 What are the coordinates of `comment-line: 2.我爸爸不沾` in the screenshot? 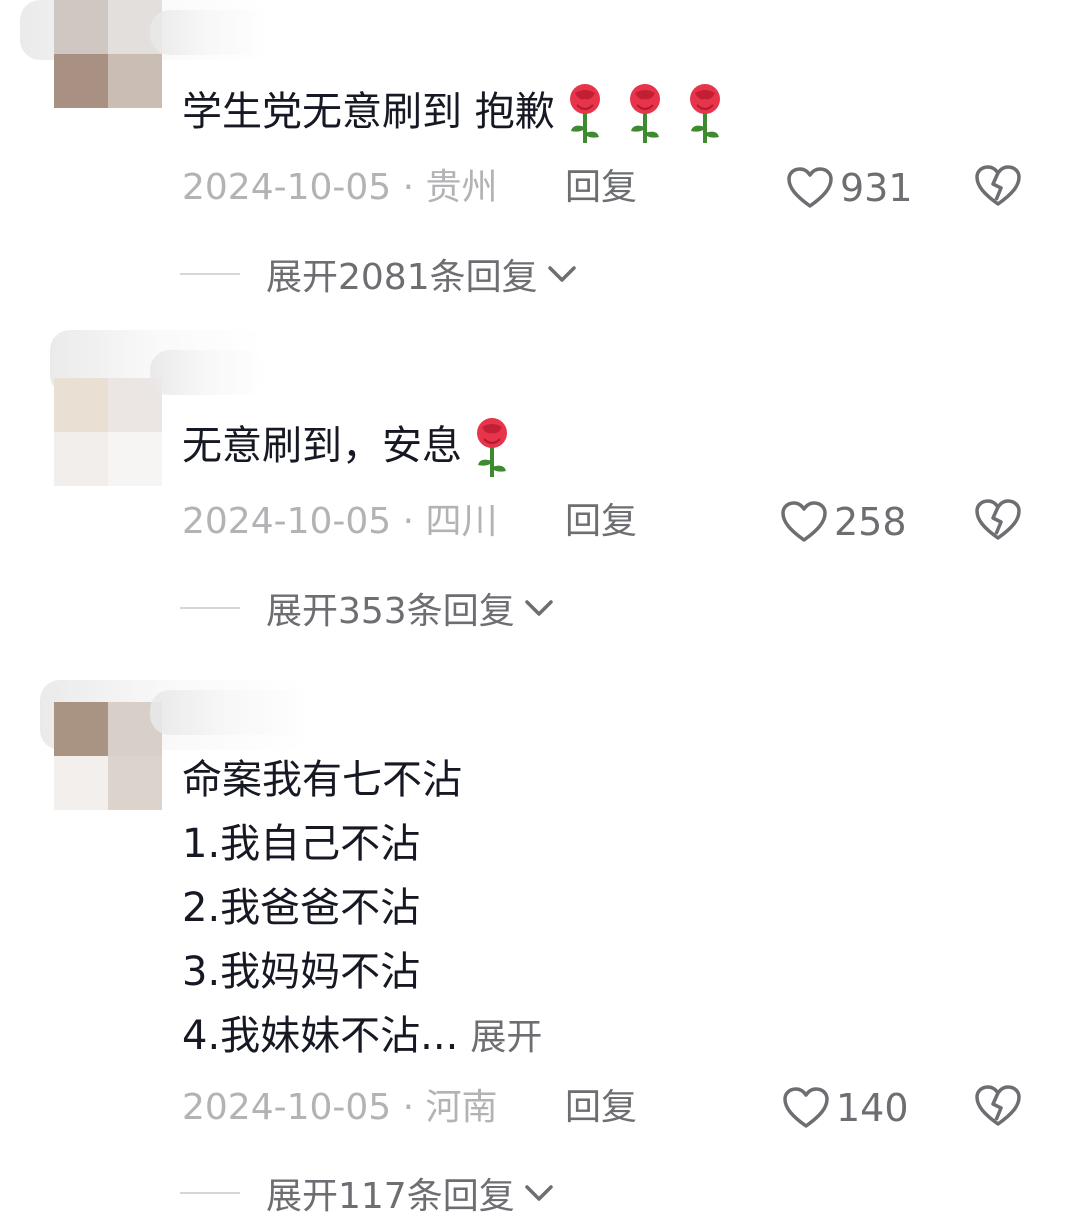 It's located at (301, 908).